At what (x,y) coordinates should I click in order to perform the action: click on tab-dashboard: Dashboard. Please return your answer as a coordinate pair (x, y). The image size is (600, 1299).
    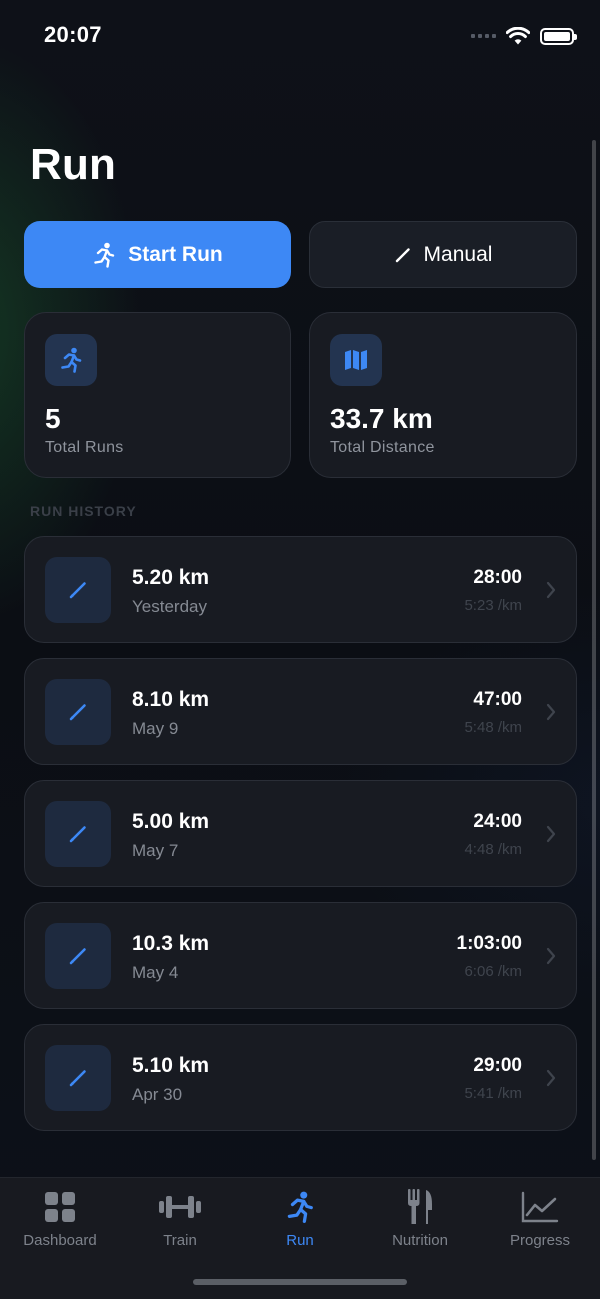
    Looking at the image, I should click on (60, 1218).